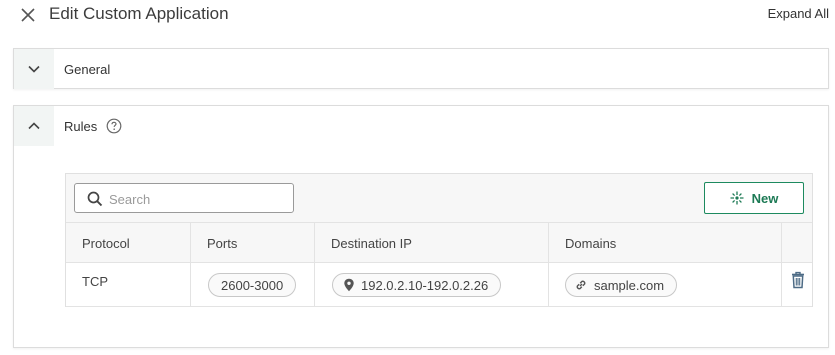 The height and width of the screenshot is (355, 835). I want to click on trash-icon, so click(798, 281).